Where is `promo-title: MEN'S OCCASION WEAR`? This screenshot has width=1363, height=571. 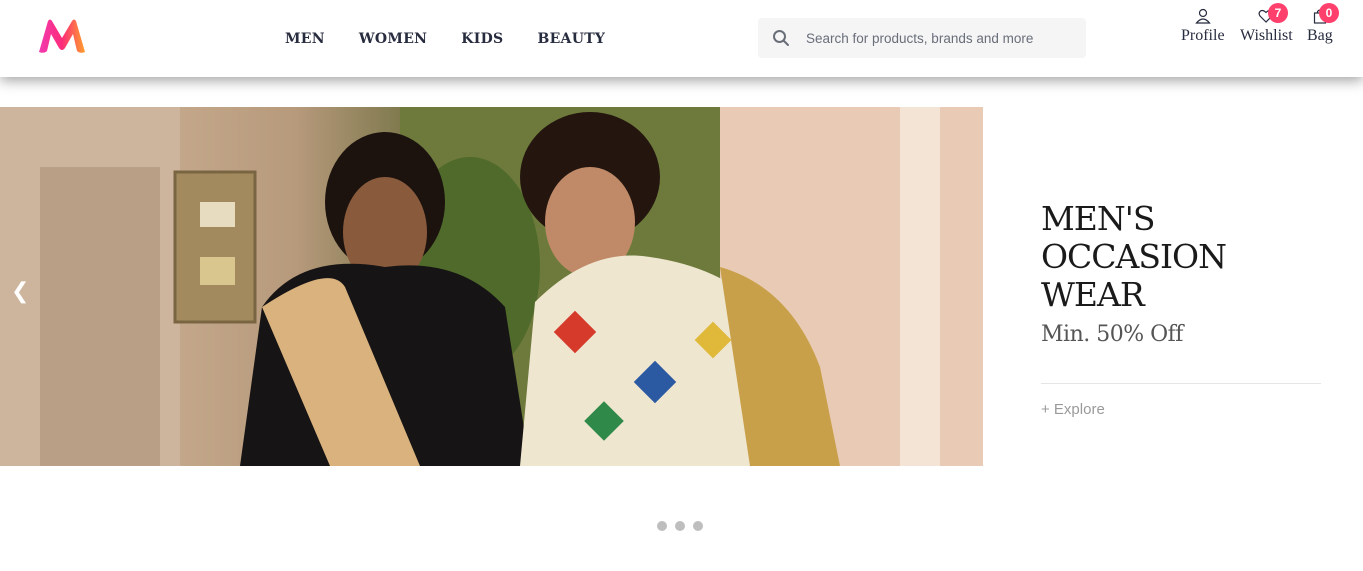
promo-title: MEN'S OCCASION WEAR is located at coordinates (1181, 257).